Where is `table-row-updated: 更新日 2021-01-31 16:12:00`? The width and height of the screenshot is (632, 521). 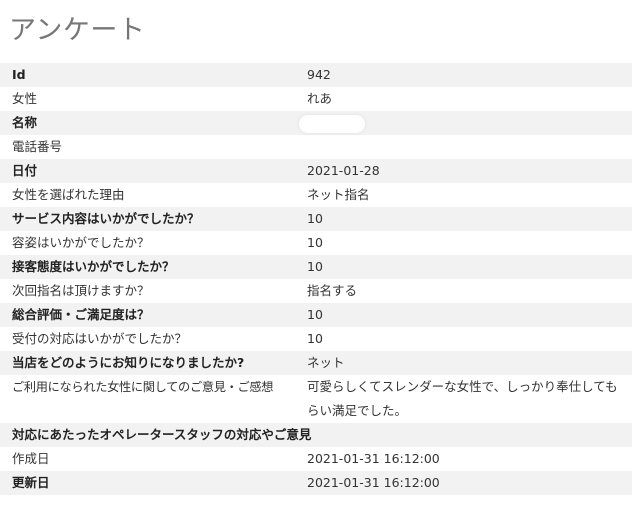
table-row-updated: 更新日 2021-01-31 16:12:00 is located at coordinates (316, 483).